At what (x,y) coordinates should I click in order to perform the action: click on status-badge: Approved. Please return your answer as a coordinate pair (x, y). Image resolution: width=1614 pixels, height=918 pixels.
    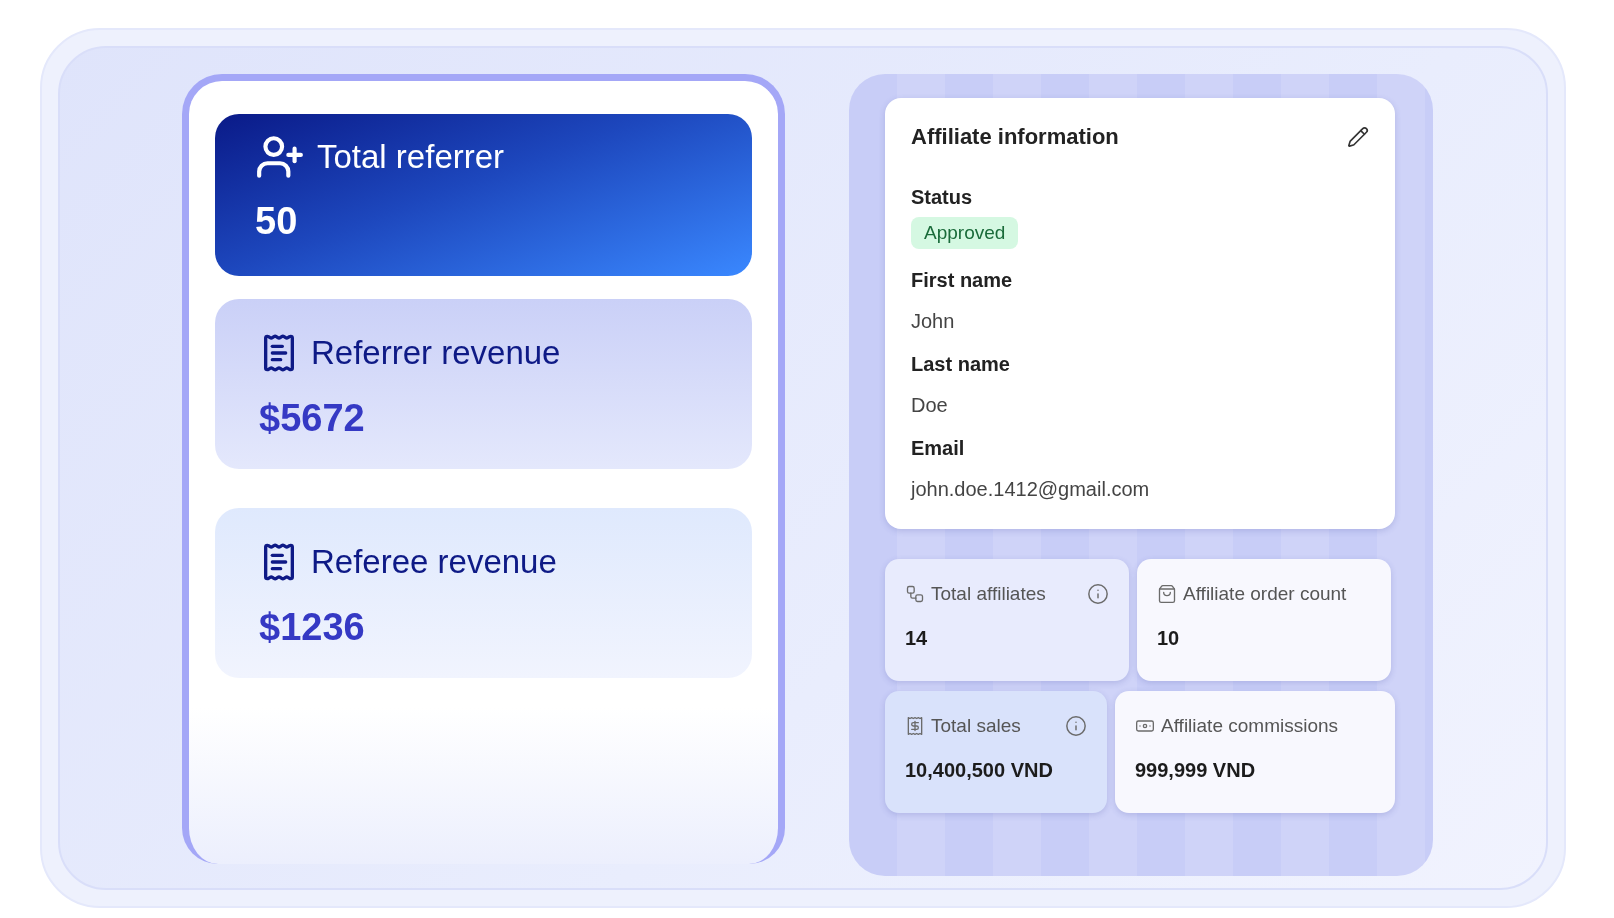
    Looking at the image, I should click on (965, 233).